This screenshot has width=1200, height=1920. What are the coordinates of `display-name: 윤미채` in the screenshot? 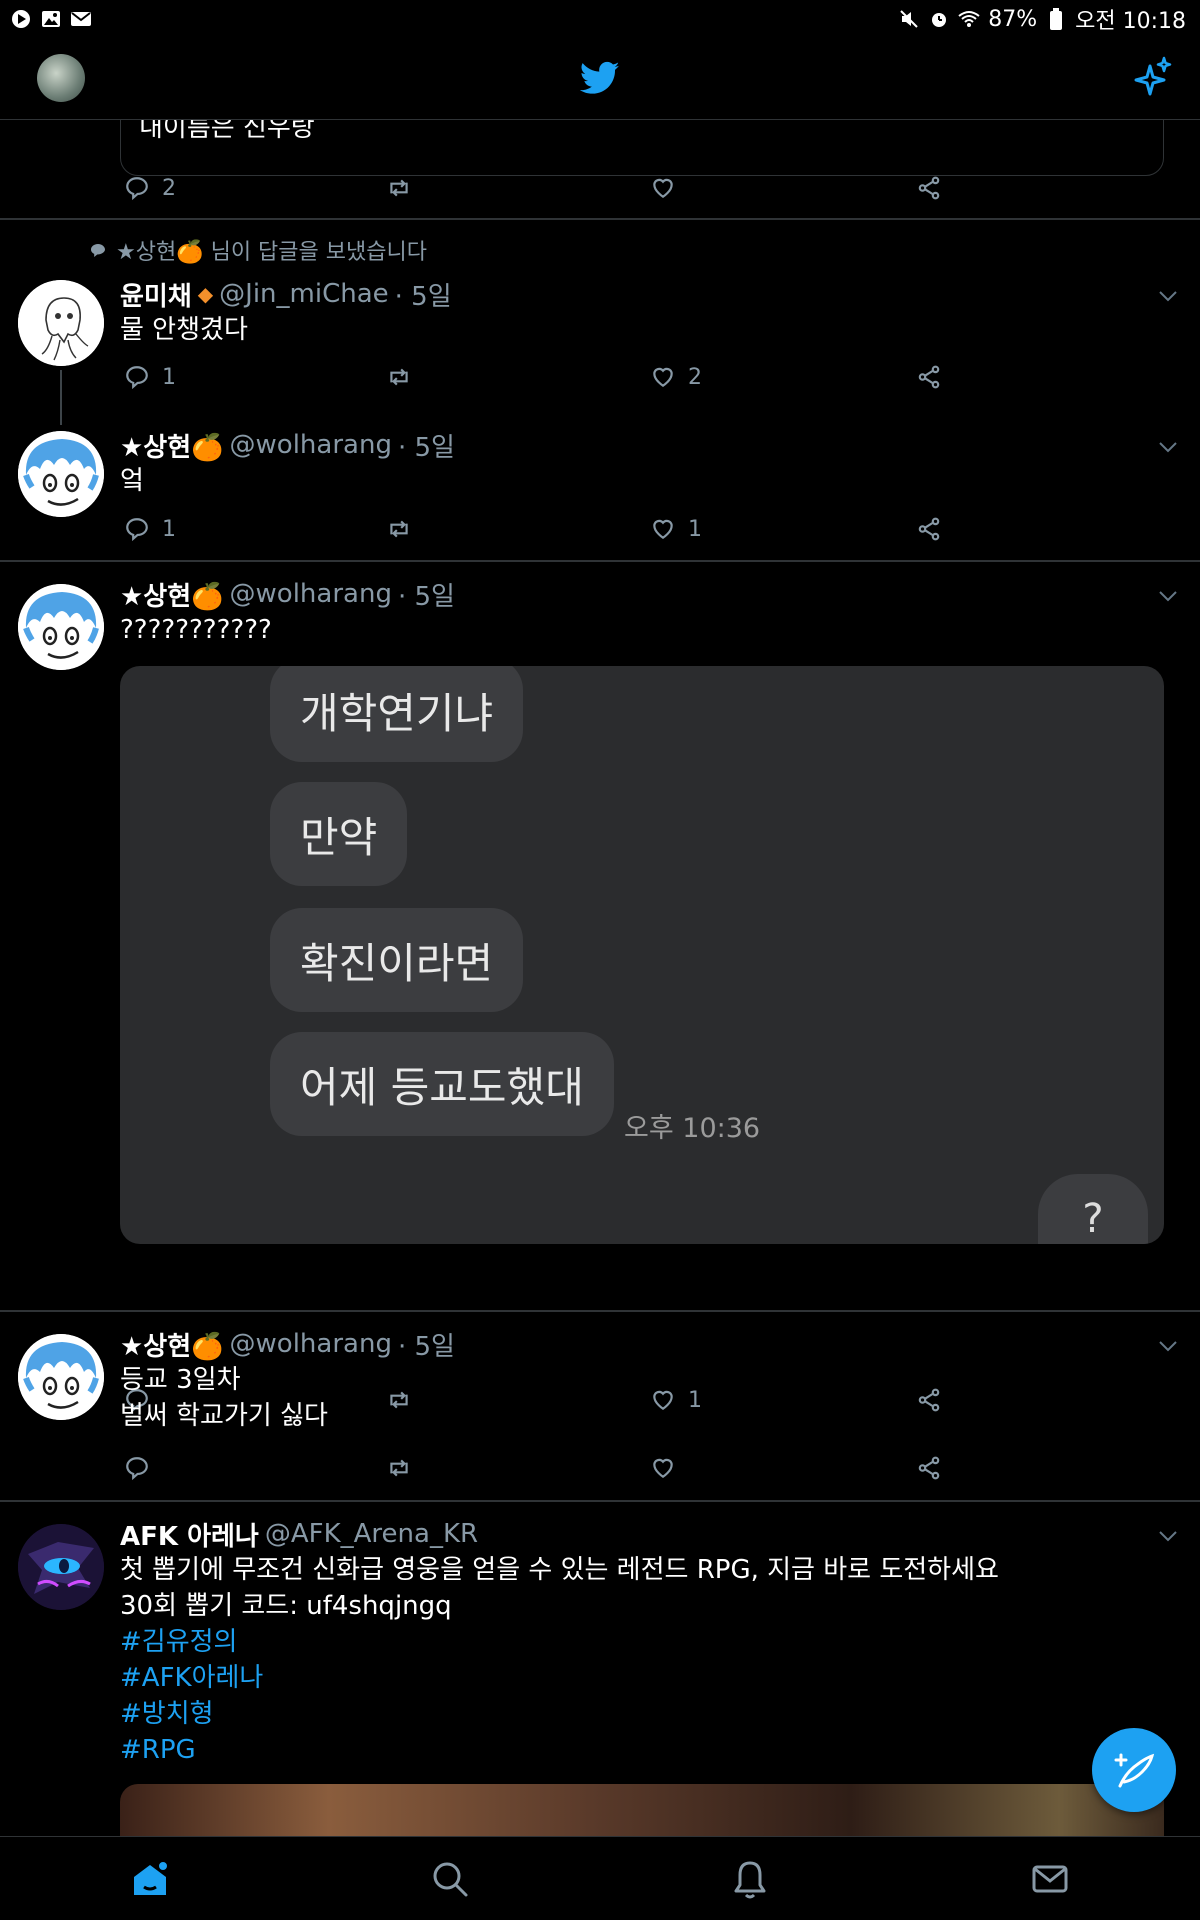 It's located at (156, 294).